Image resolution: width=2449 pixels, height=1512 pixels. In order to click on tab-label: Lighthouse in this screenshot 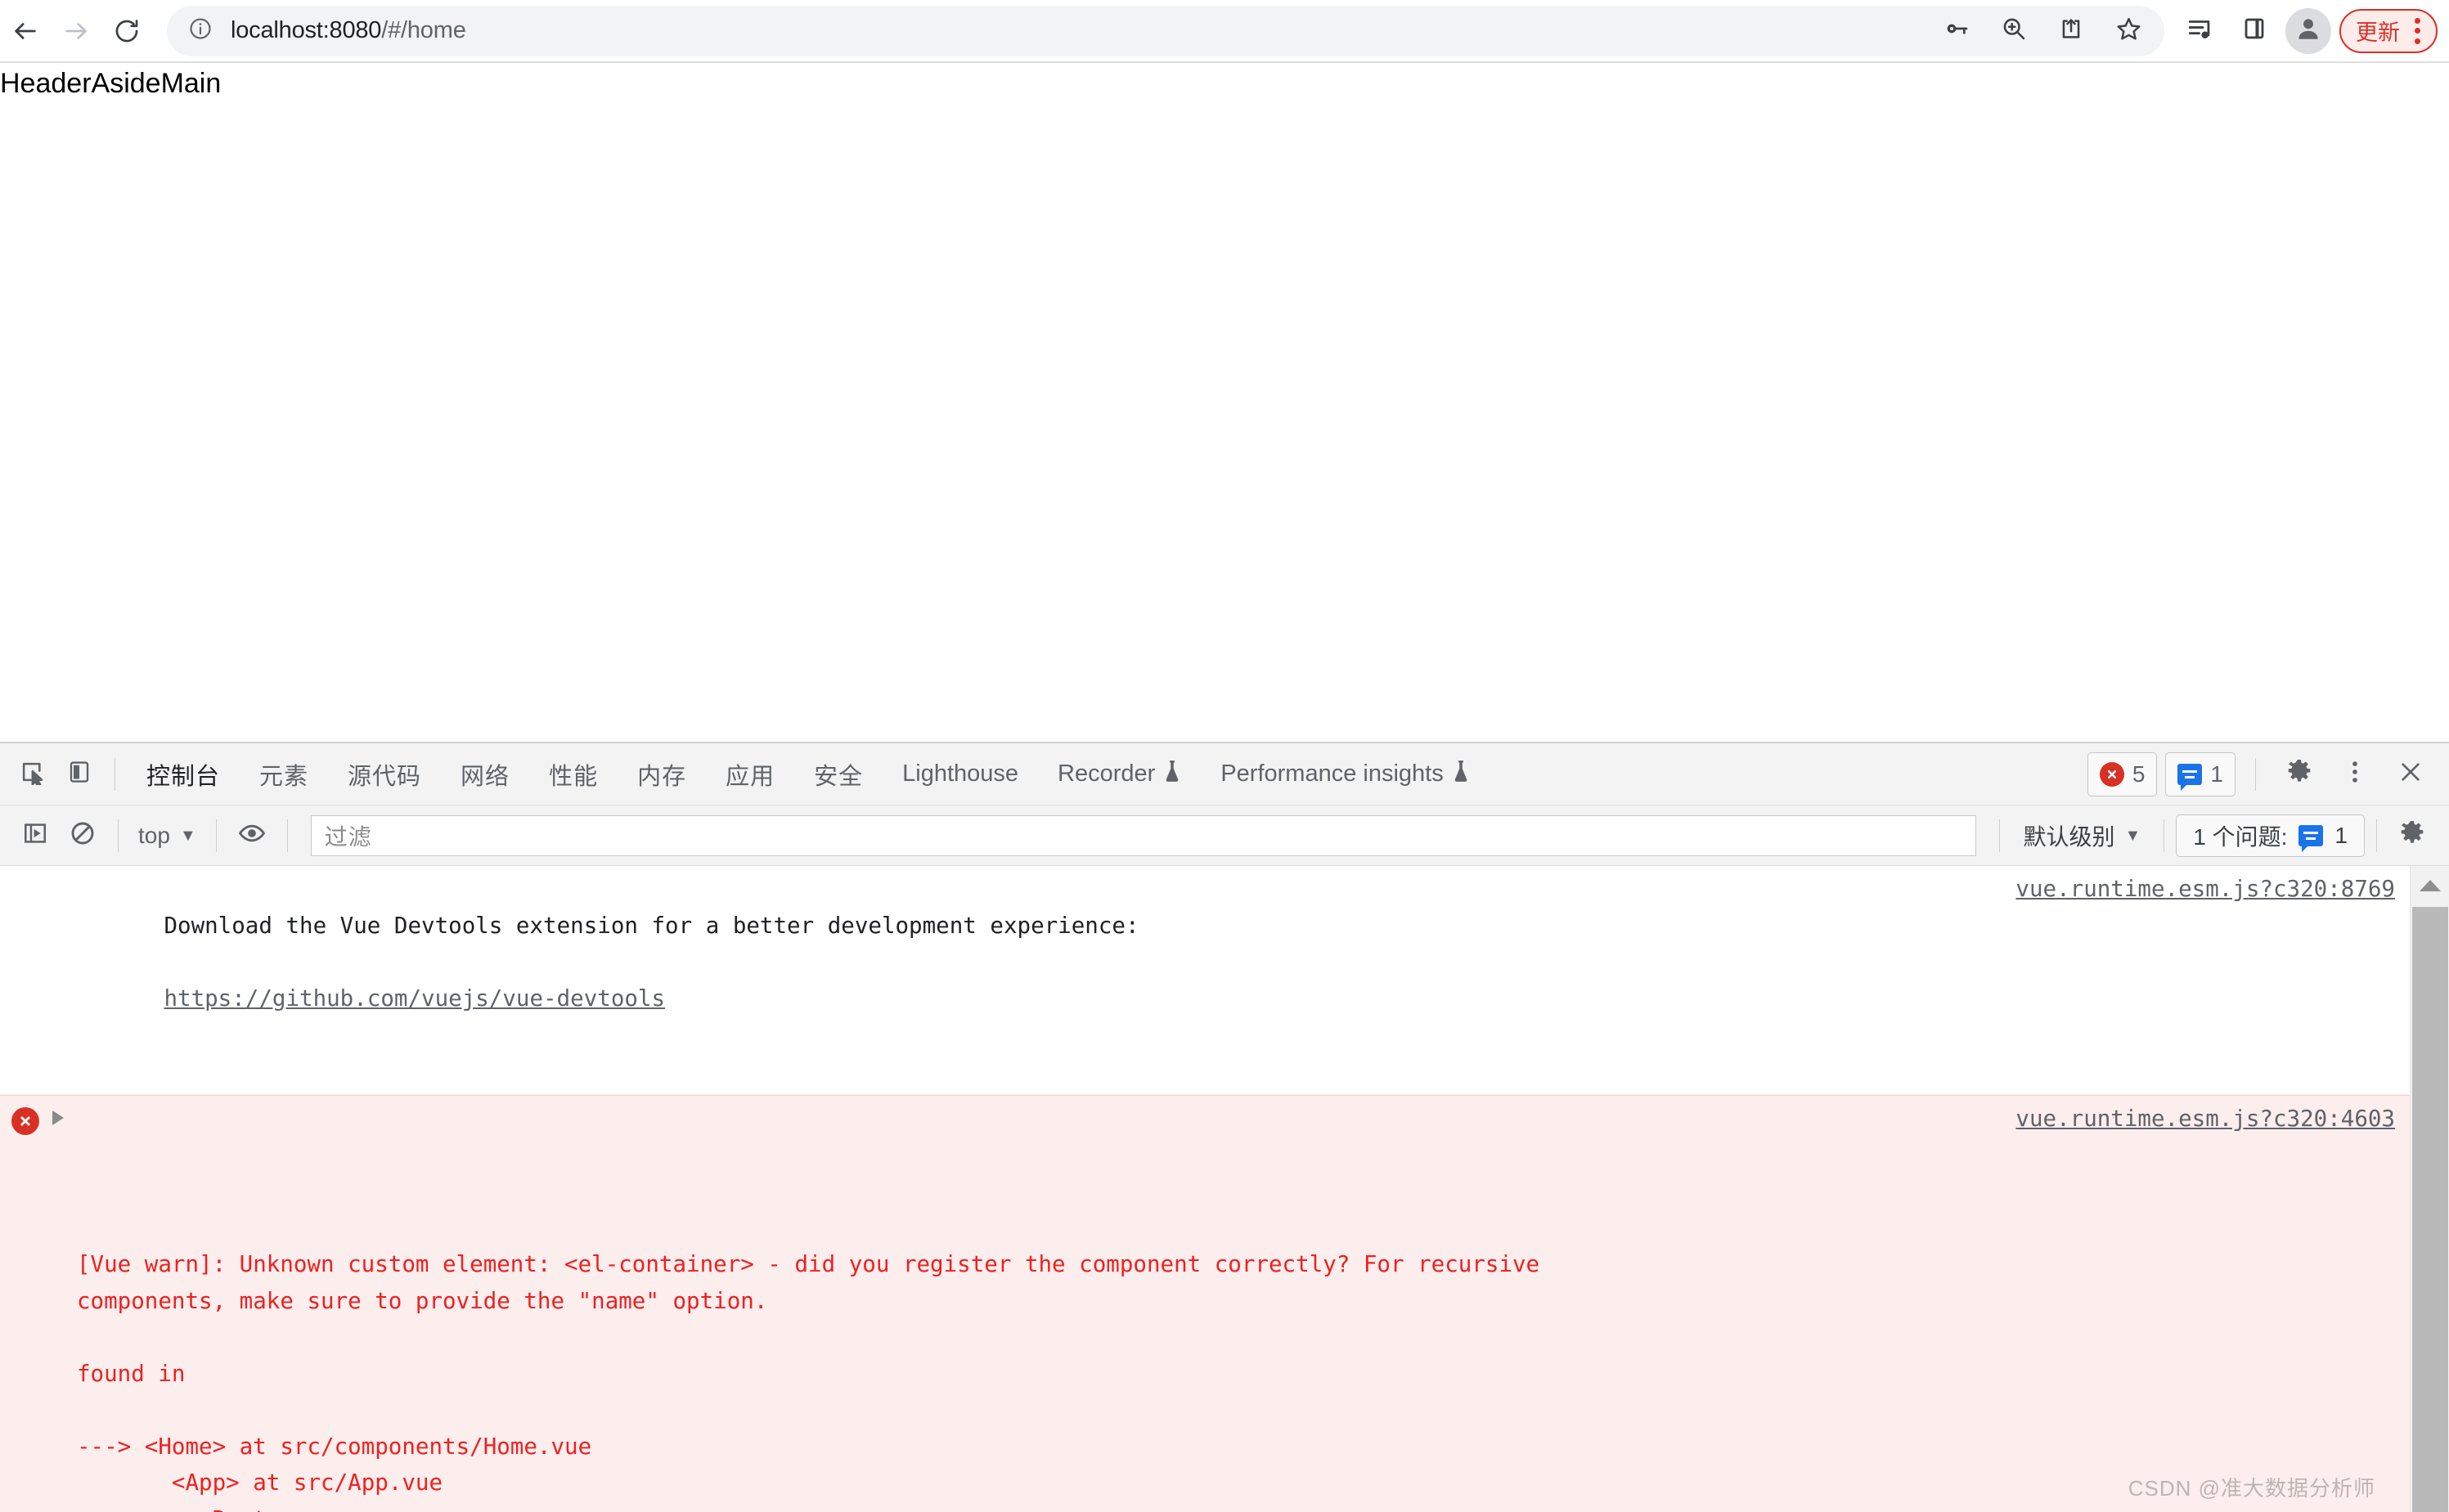, I will do `click(960, 773)`.